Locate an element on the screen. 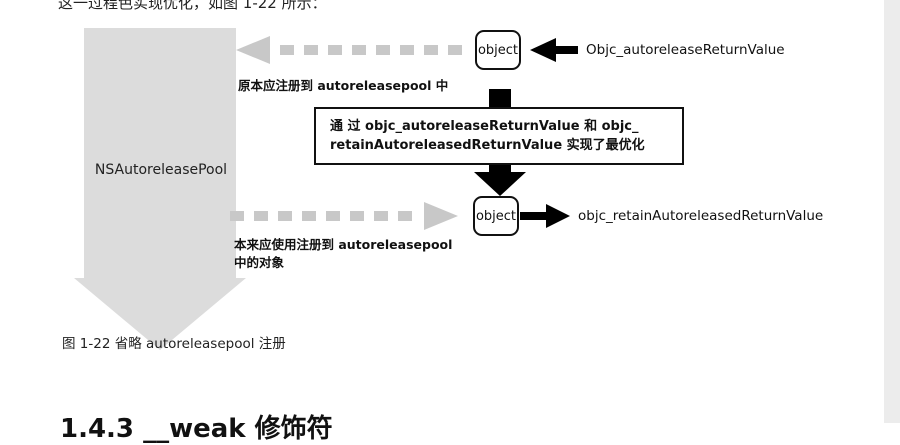  center-line1: 通 过 objc_autoreleaseReturnValue 和 objc_ is located at coordinates (484, 126).